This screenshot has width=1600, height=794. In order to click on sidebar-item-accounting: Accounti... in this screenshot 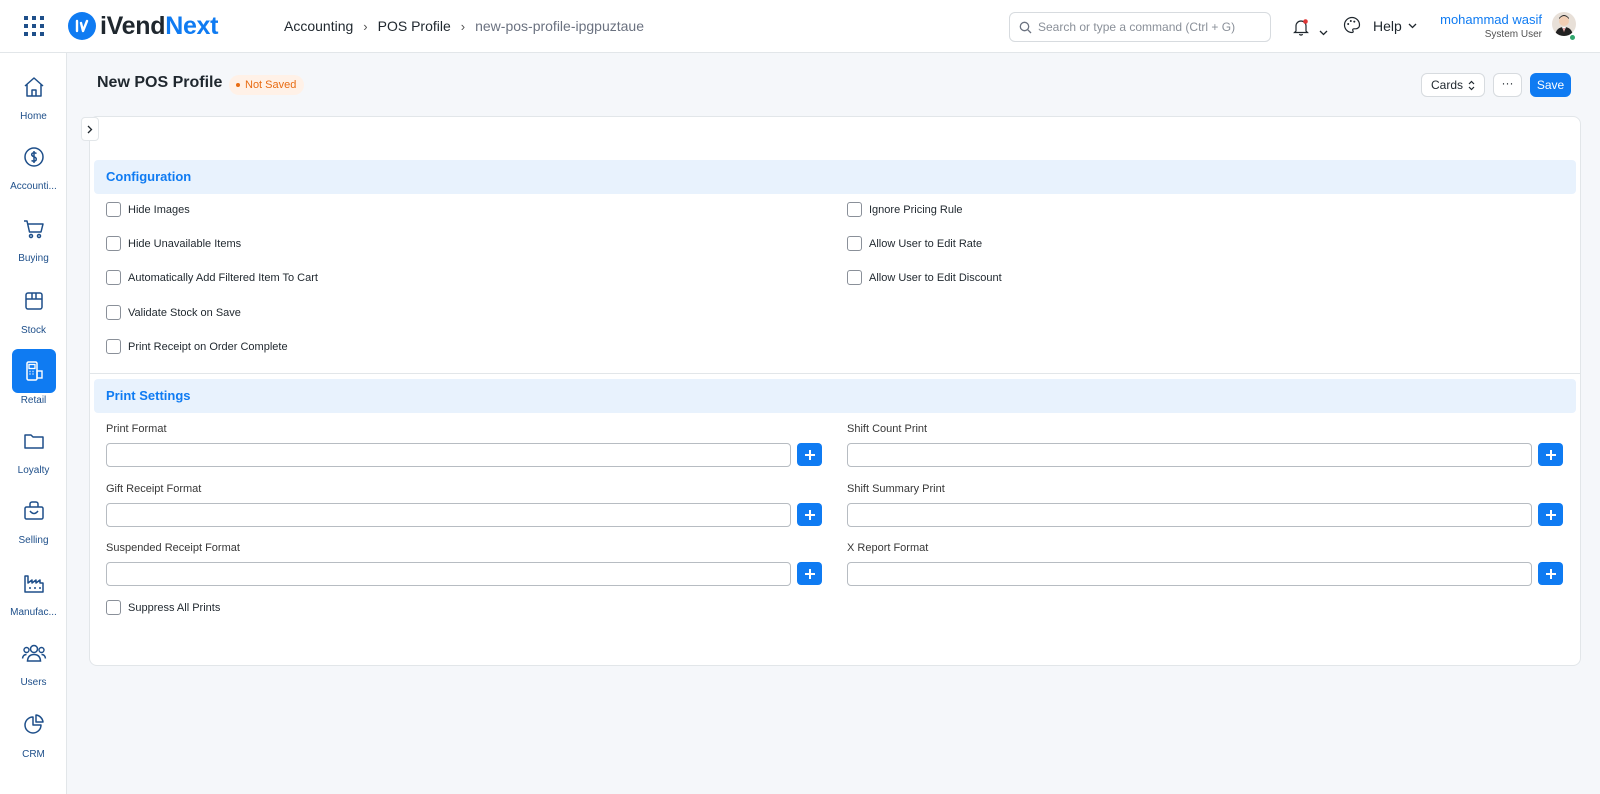, I will do `click(33, 170)`.